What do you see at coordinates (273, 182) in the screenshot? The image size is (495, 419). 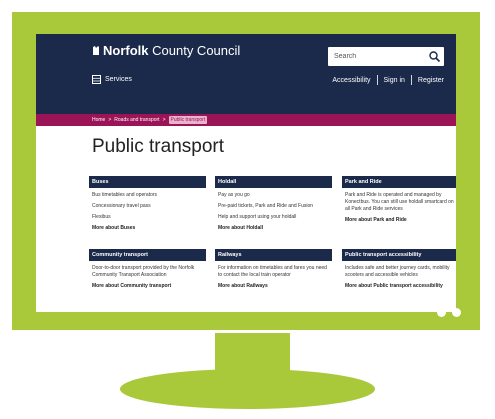 I see `card-title: Holdall` at bounding box center [273, 182].